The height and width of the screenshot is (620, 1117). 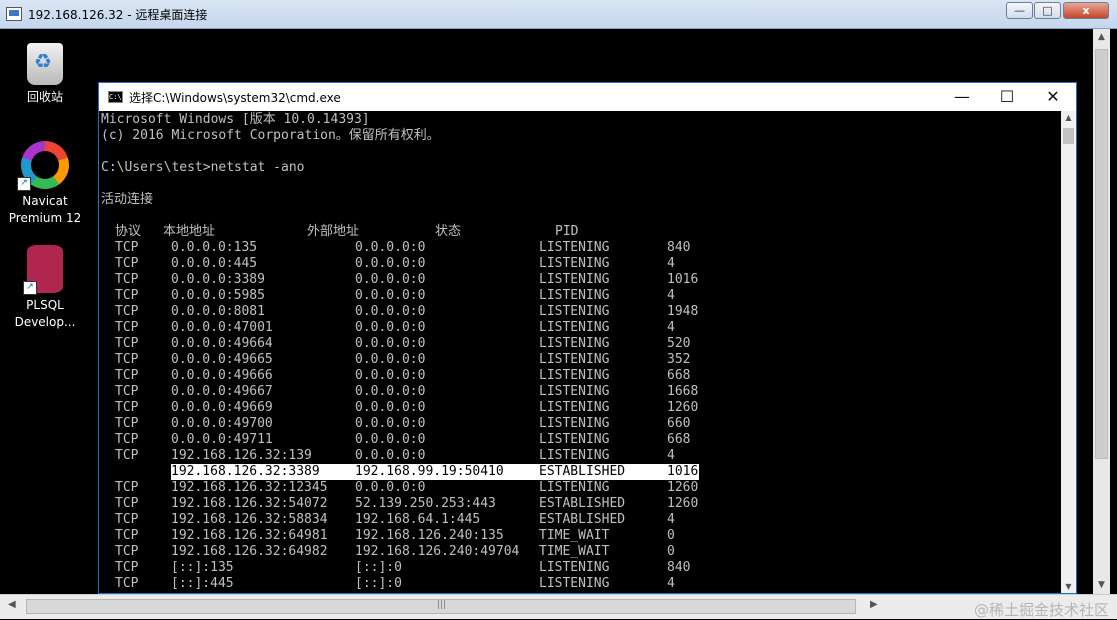 I want to click on cmd-maximize-button: ☐, so click(x=1007, y=97).